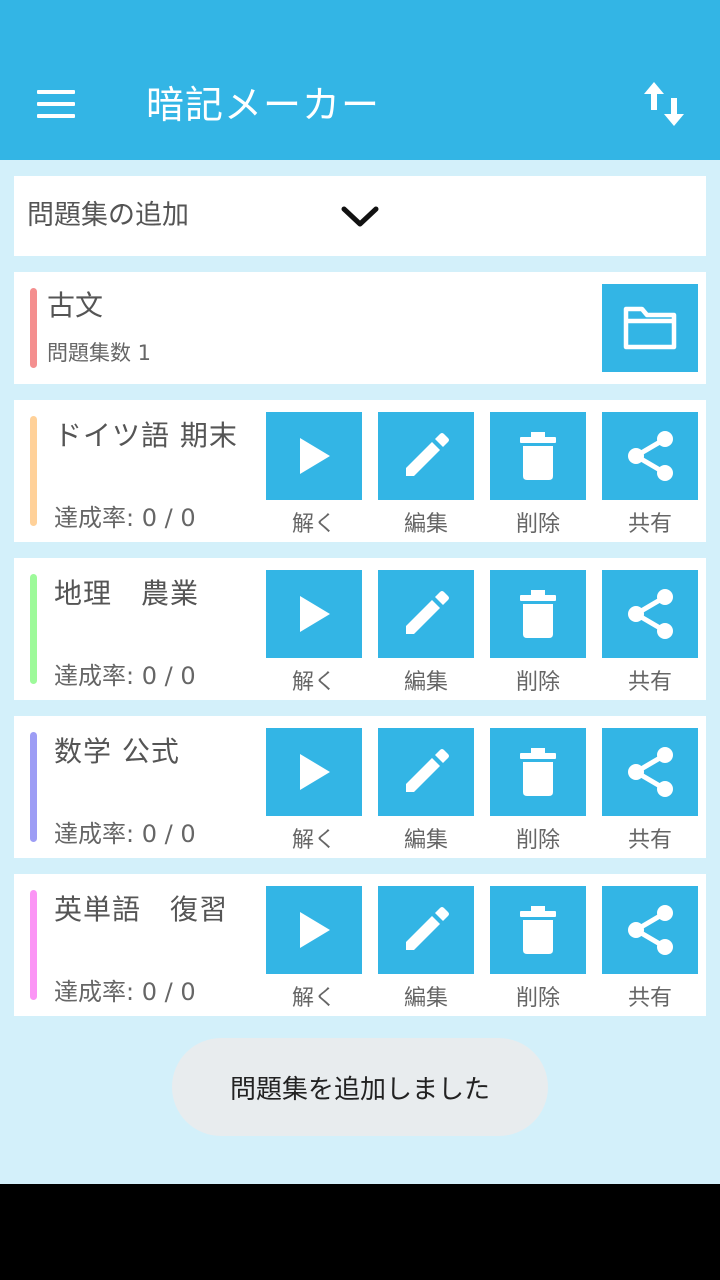 The image size is (720, 1280). I want to click on open-folder-button, so click(650, 328).